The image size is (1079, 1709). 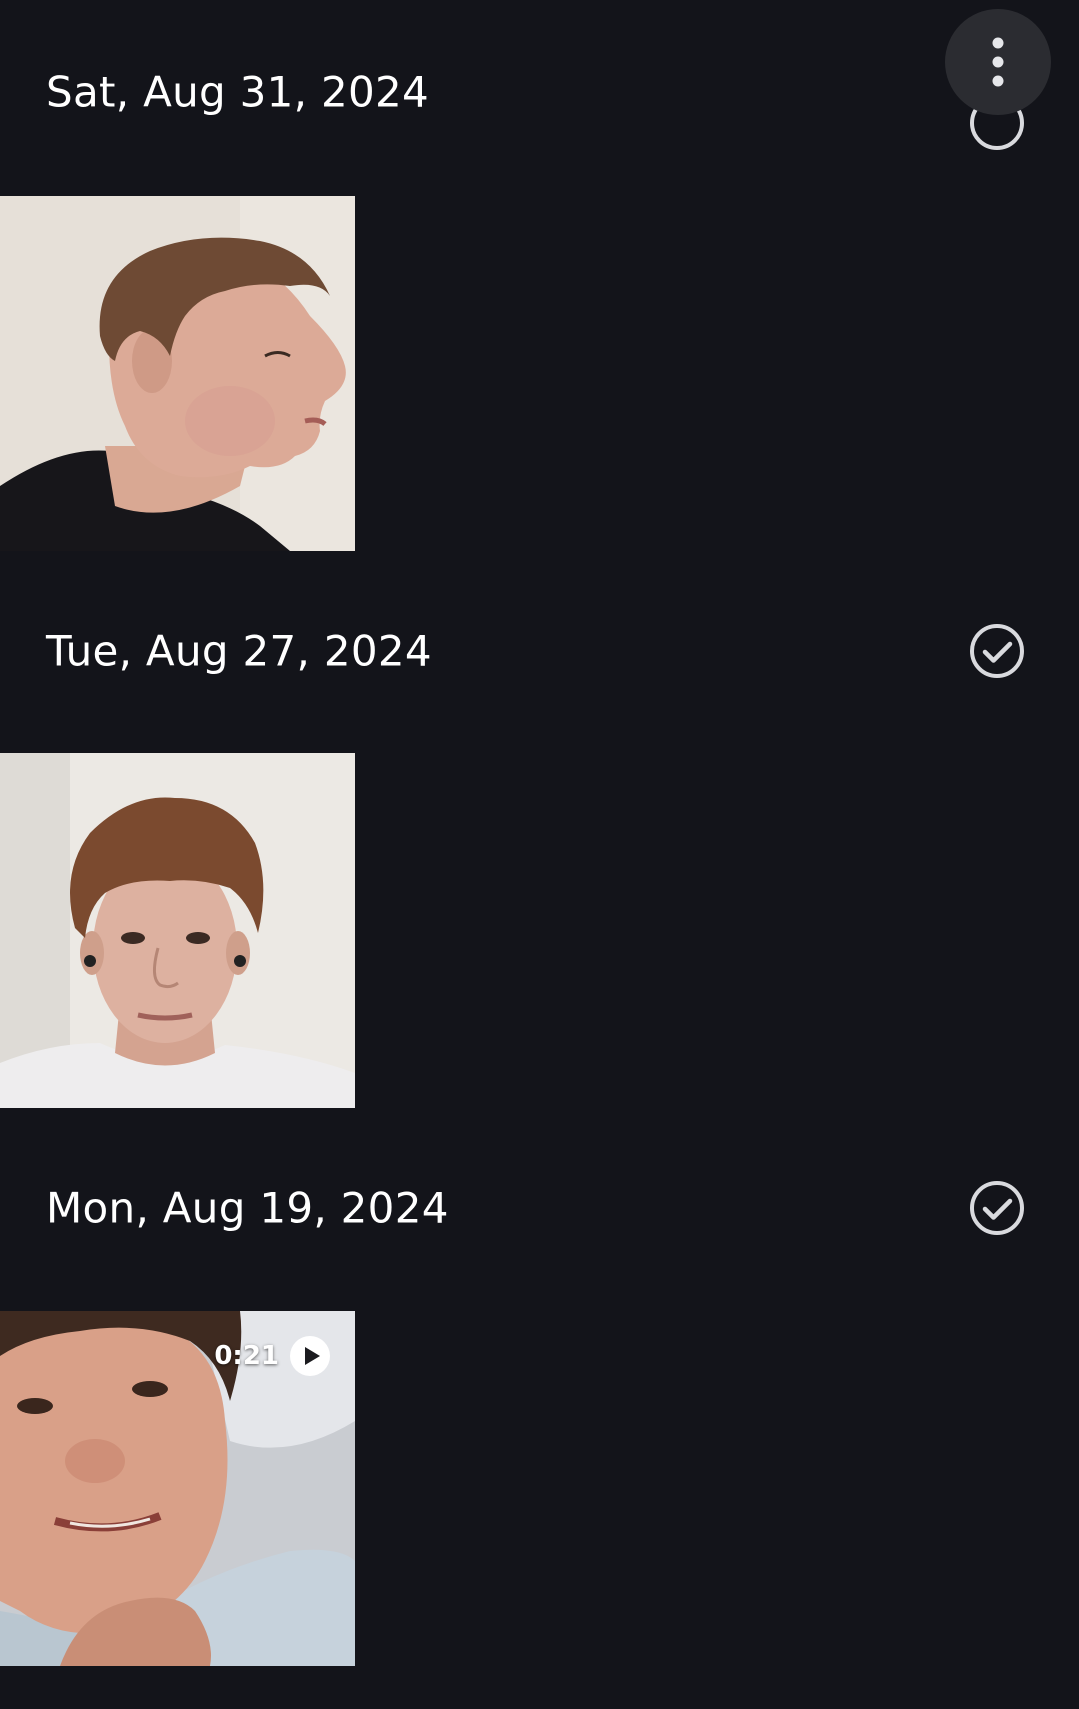 What do you see at coordinates (539, 1208) in the screenshot?
I see `date-header-group-3: Mon, Aug 19, 2024` at bounding box center [539, 1208].